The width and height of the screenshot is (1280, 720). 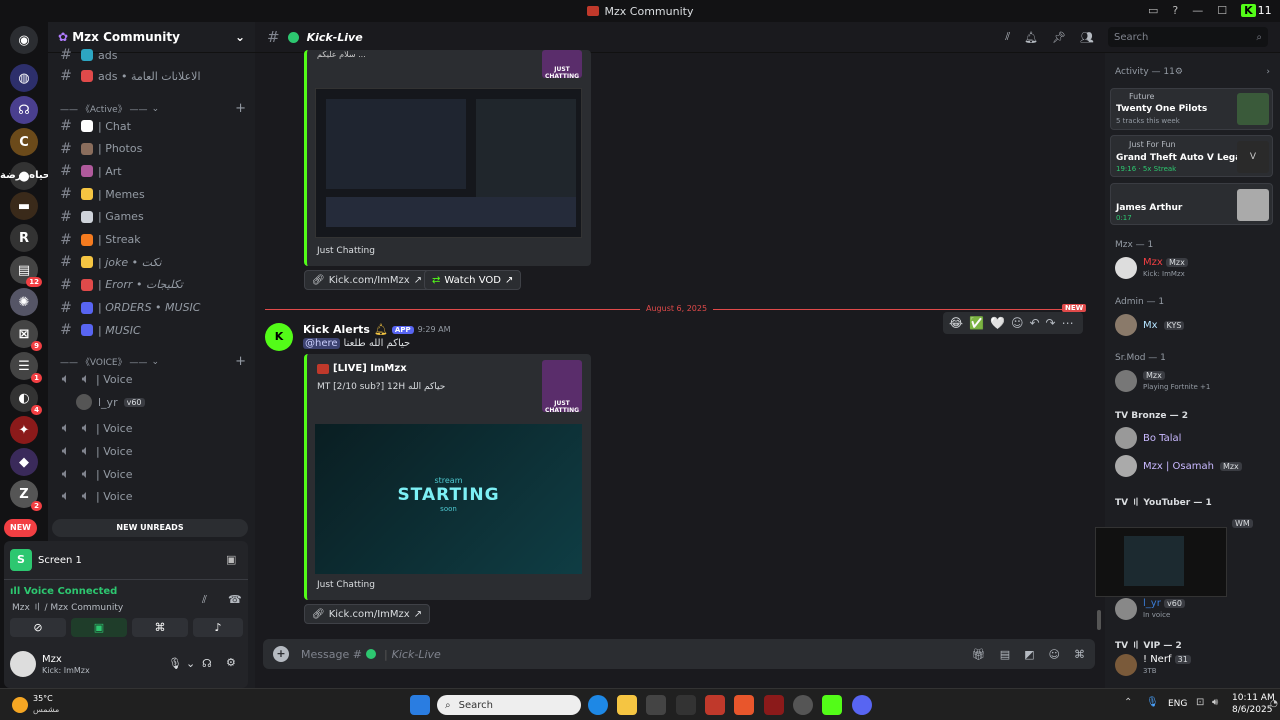 I want to click on guild-icon: ⊠ 9, so click(x=26, y=335).